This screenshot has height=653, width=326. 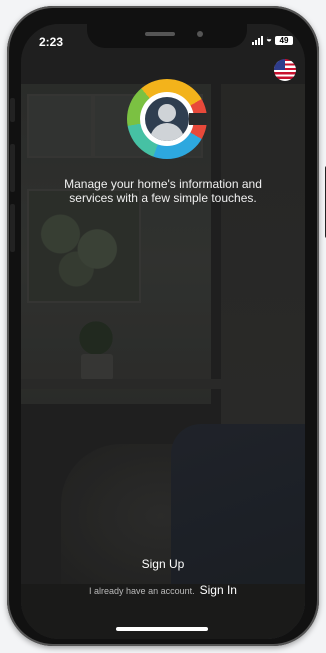 I want to click on avatar-head, so click(x=167, y=113).